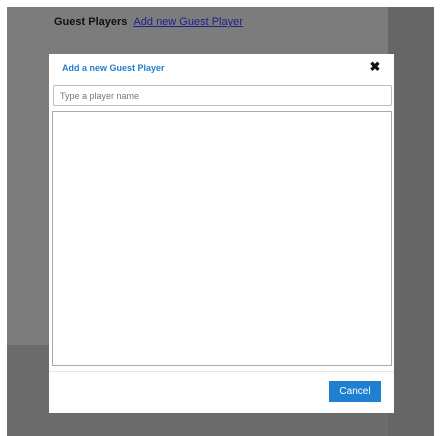 Image resolution: width=440 pixels, height=436 pixels. What do you see at coordinates (187, 22) in the screenshot?
I see `add-guest-player-link: Add new Guest Player` at bounding box center [187, 22].